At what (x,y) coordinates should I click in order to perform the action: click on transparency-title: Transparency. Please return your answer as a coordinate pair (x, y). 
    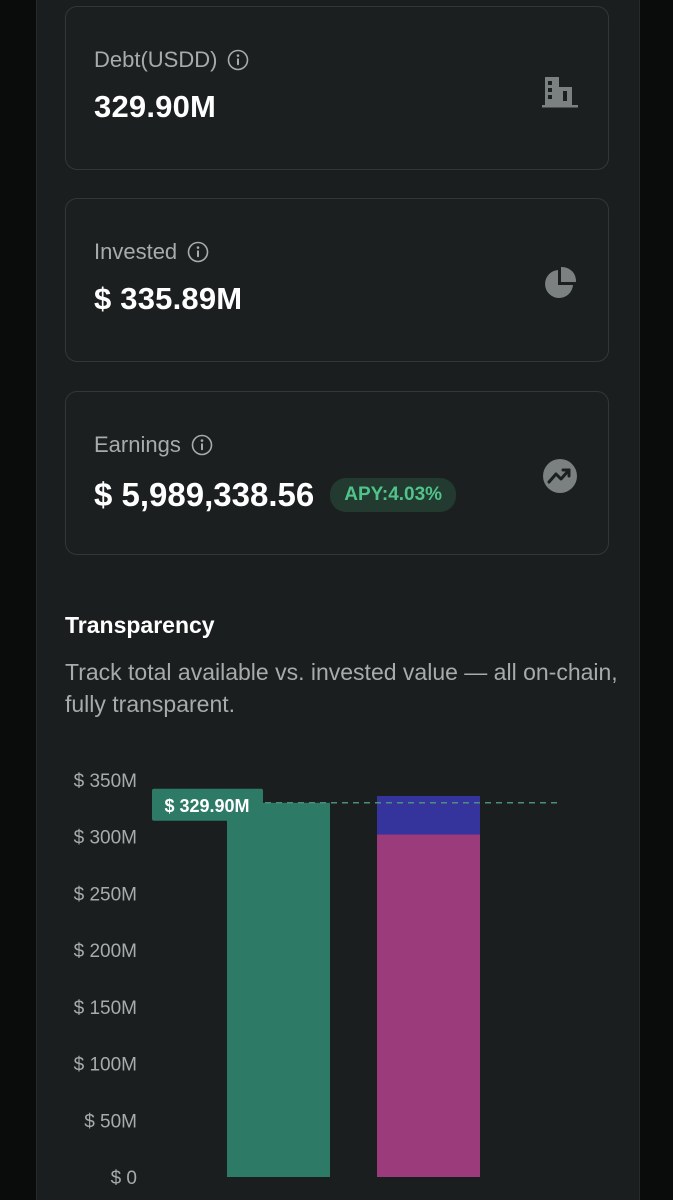
    Looking at the image, I should click on (140, 625).